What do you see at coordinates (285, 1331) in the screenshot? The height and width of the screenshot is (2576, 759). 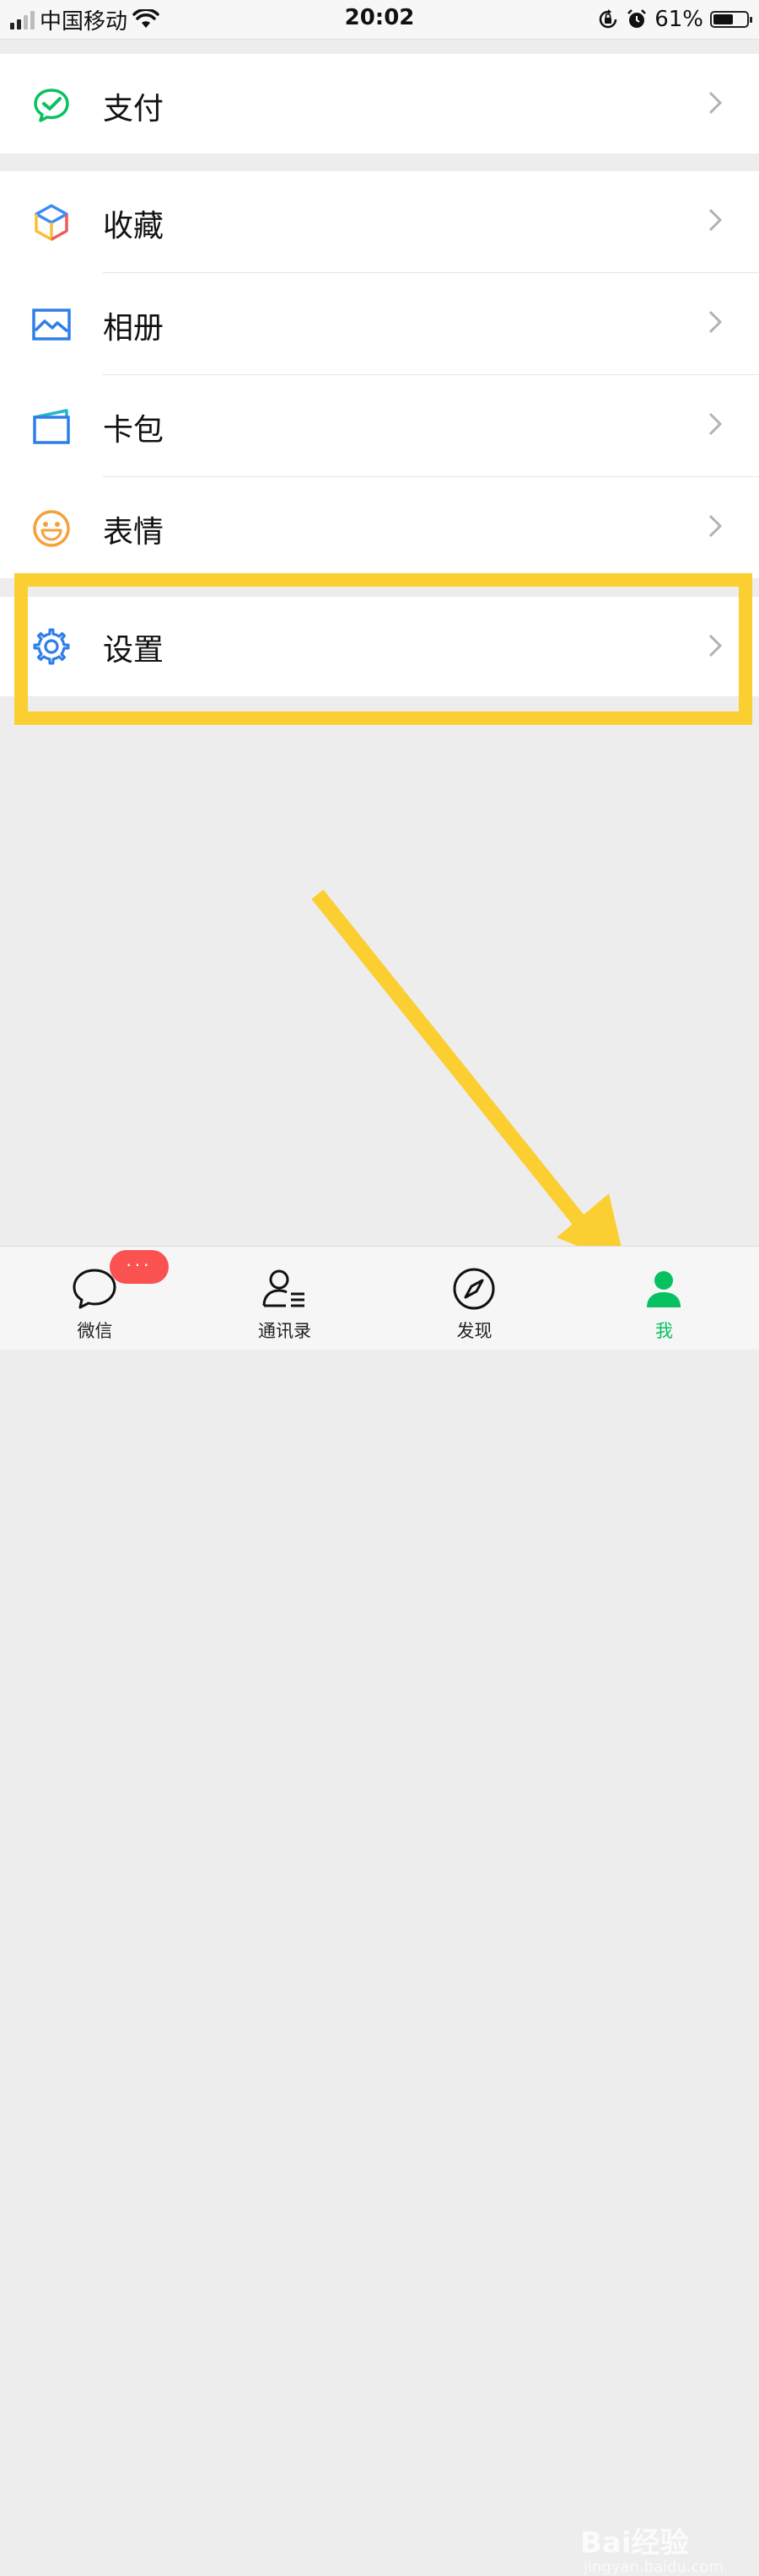 I see `tab-label-contacts: 通讯录` at bounding box center [285, 1331].